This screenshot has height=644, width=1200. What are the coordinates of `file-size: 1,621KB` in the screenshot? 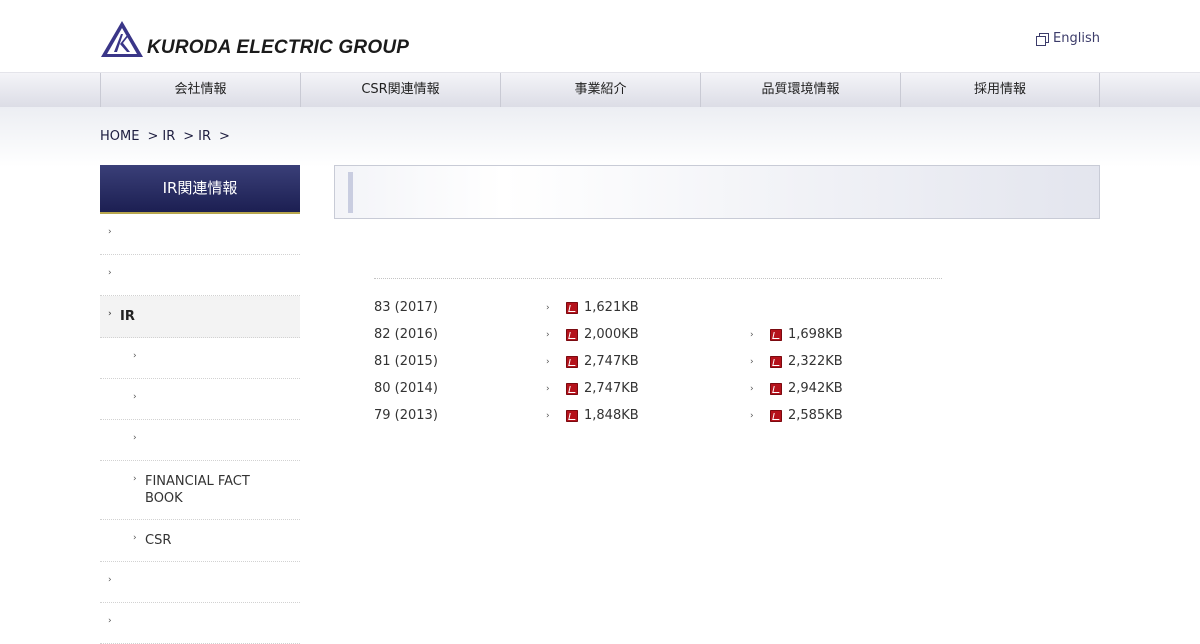 It's located at (611, 307).